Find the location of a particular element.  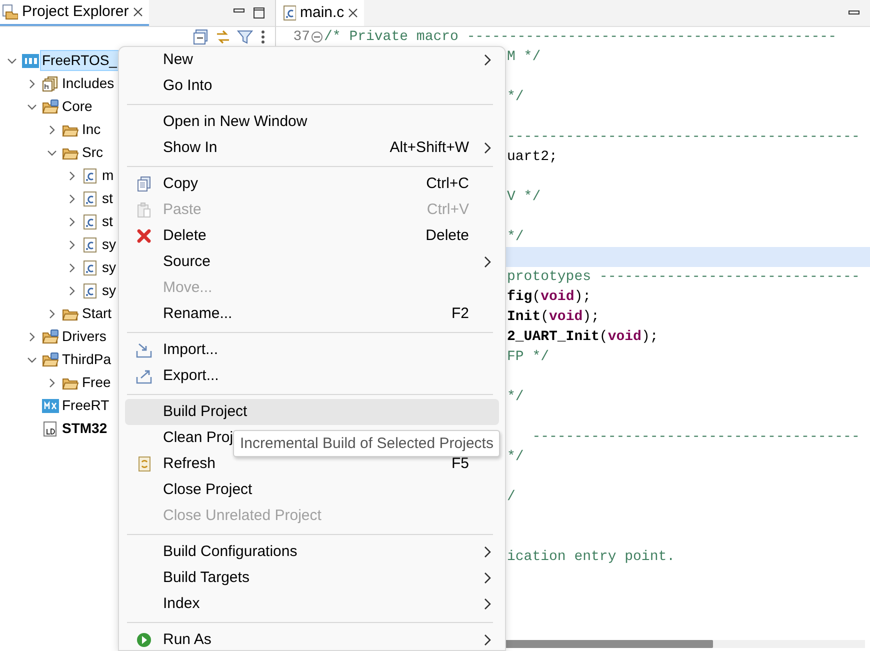

refresh-icon is located at coordinates (144, 464).